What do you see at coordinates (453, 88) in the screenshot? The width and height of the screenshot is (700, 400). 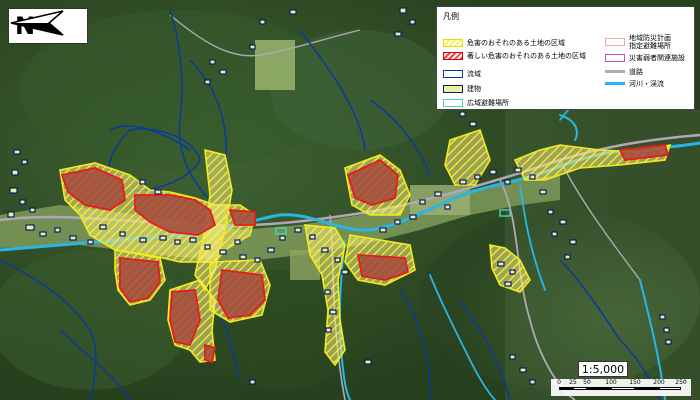 I see `building-swatch` at bounding box center [453, 88].